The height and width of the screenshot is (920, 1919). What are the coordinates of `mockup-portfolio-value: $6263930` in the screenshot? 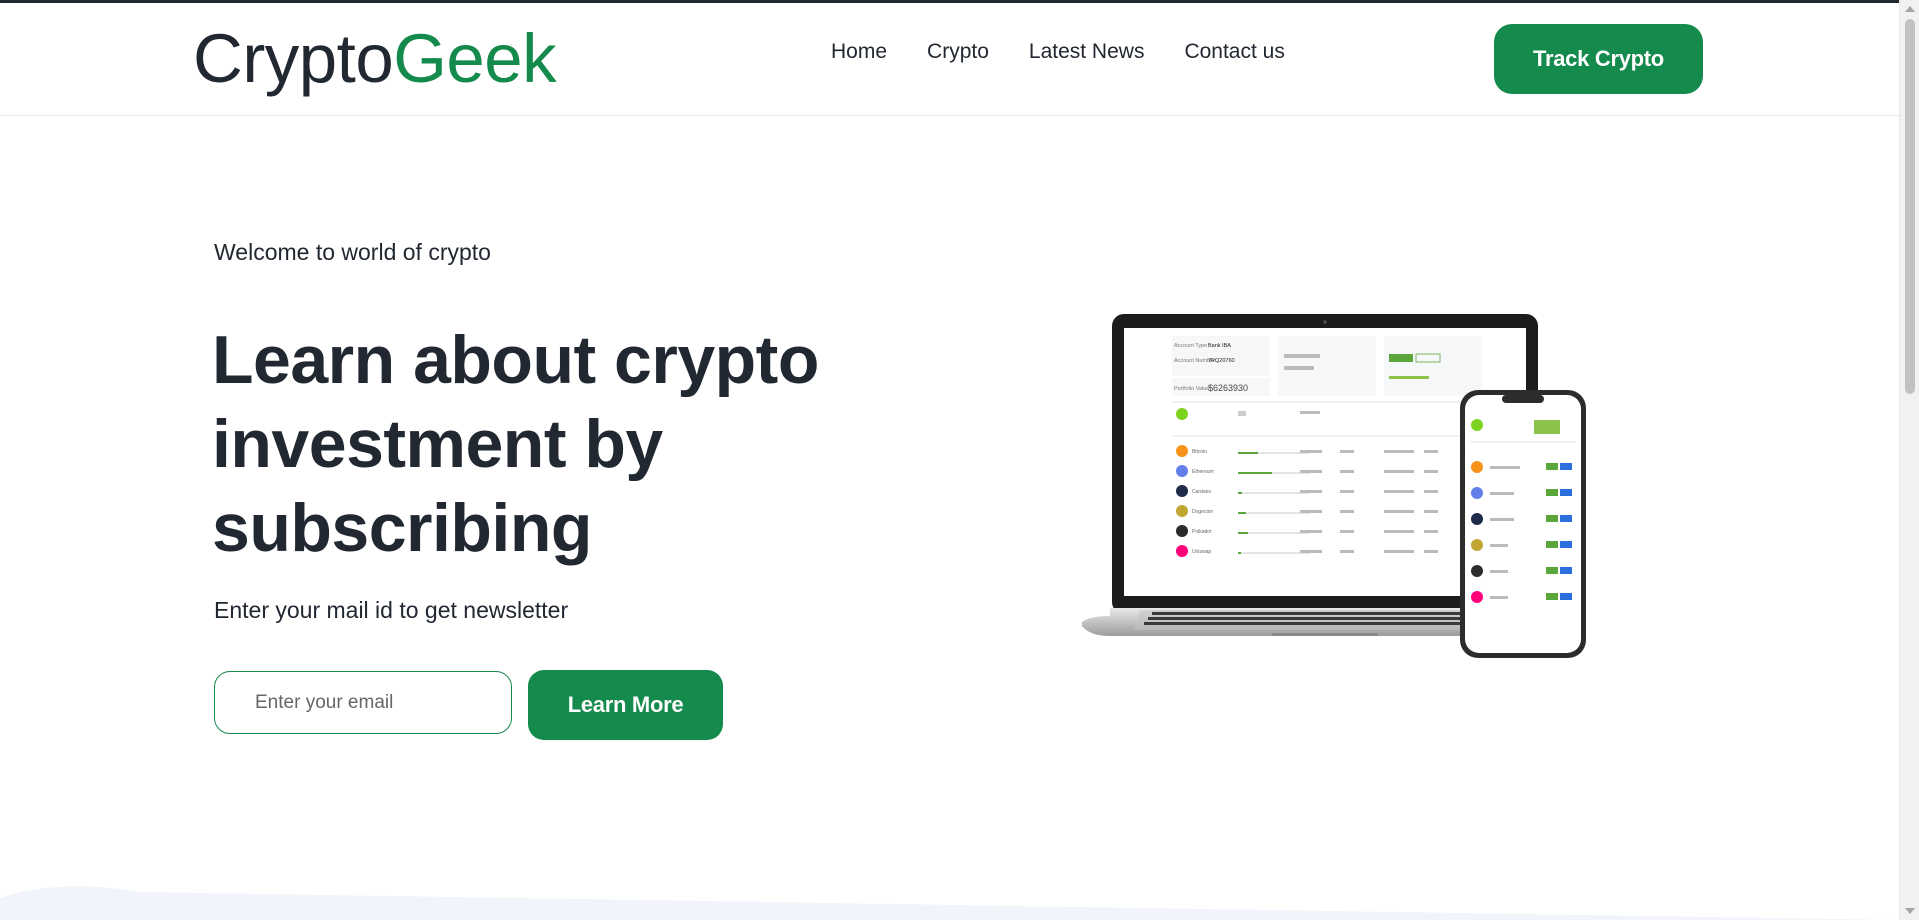 It's located at (1228, 388).